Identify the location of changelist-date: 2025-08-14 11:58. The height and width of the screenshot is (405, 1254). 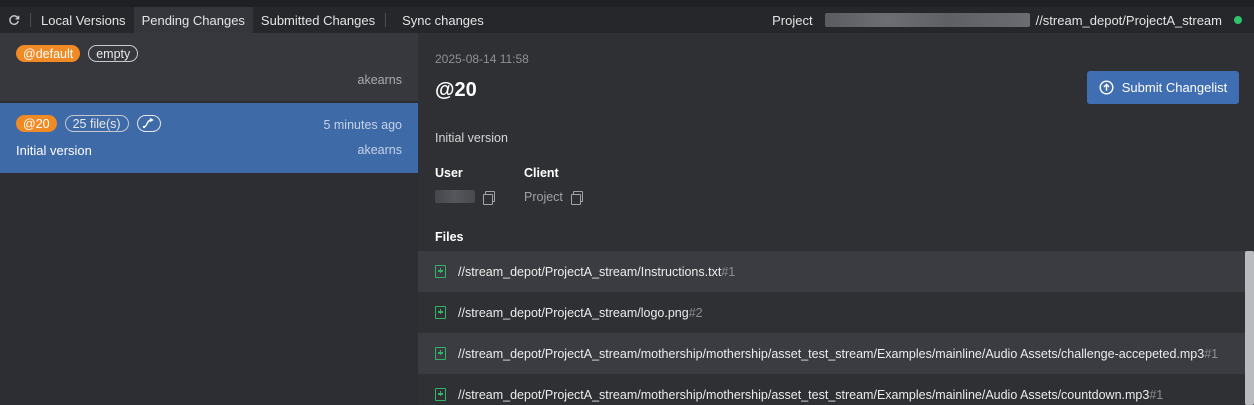
(482, 59).